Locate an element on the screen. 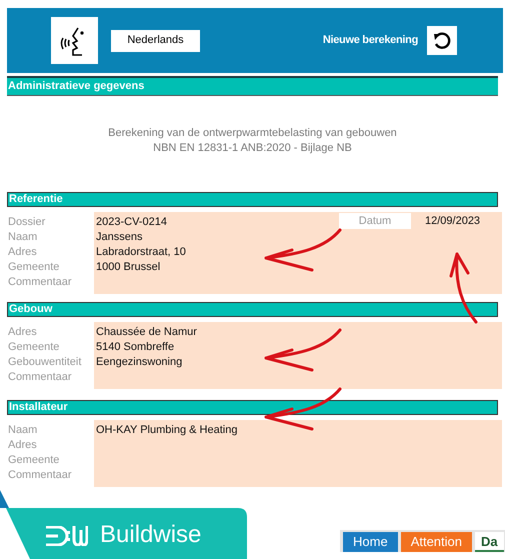 The height and width of the screenshot is (559, 505). date-label-cell: Datum is located at coordinates (375, 221).